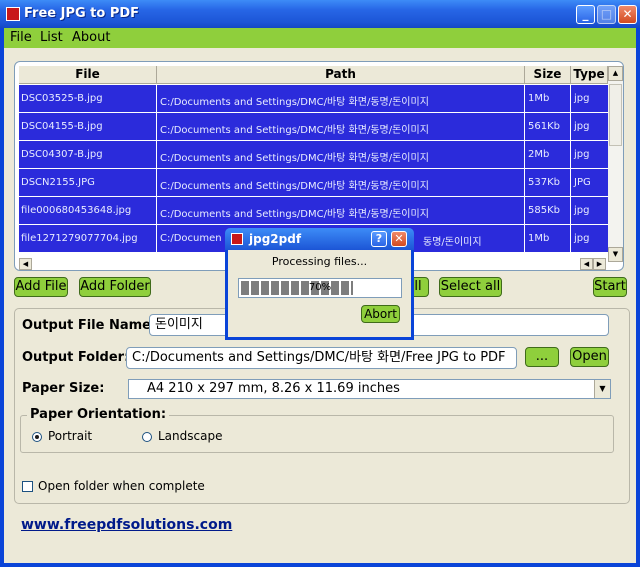 This screenshot has width=640, height=567. What do you see at coordinates (62, 98) in the screenshot?
I see `cell-file: DSC03525-B.jpg` at bounding box center [62, 98].